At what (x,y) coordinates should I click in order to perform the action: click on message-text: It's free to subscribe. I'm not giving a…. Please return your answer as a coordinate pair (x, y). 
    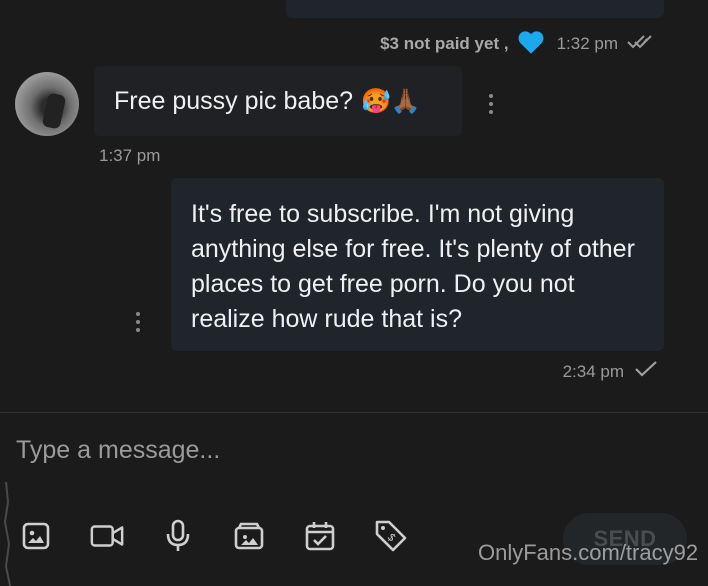
    Looking at the image, I should click on (413, 266).